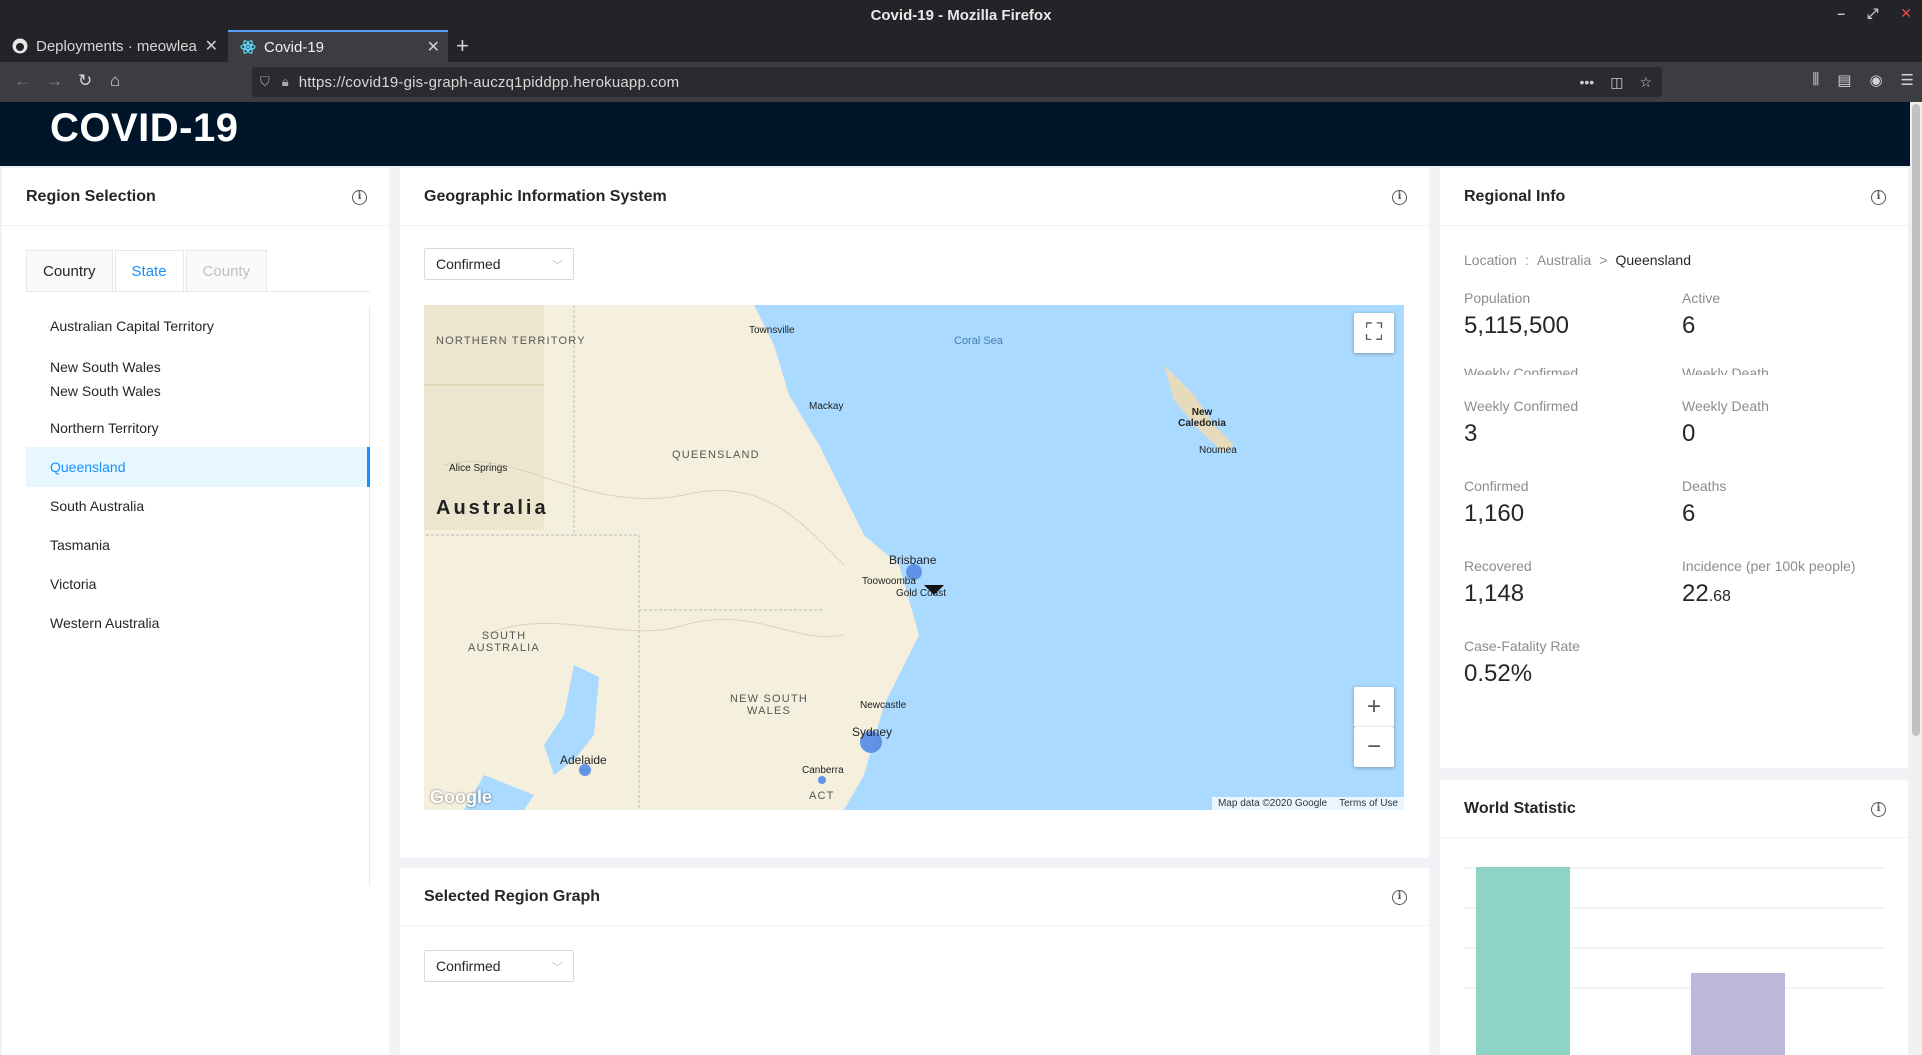 This screenshot has height=1055, width=1922. What do you see at coordinates (1497, 298) in the screenshot?
I see `stat-label: Population` at bounding box center [1497, 298].